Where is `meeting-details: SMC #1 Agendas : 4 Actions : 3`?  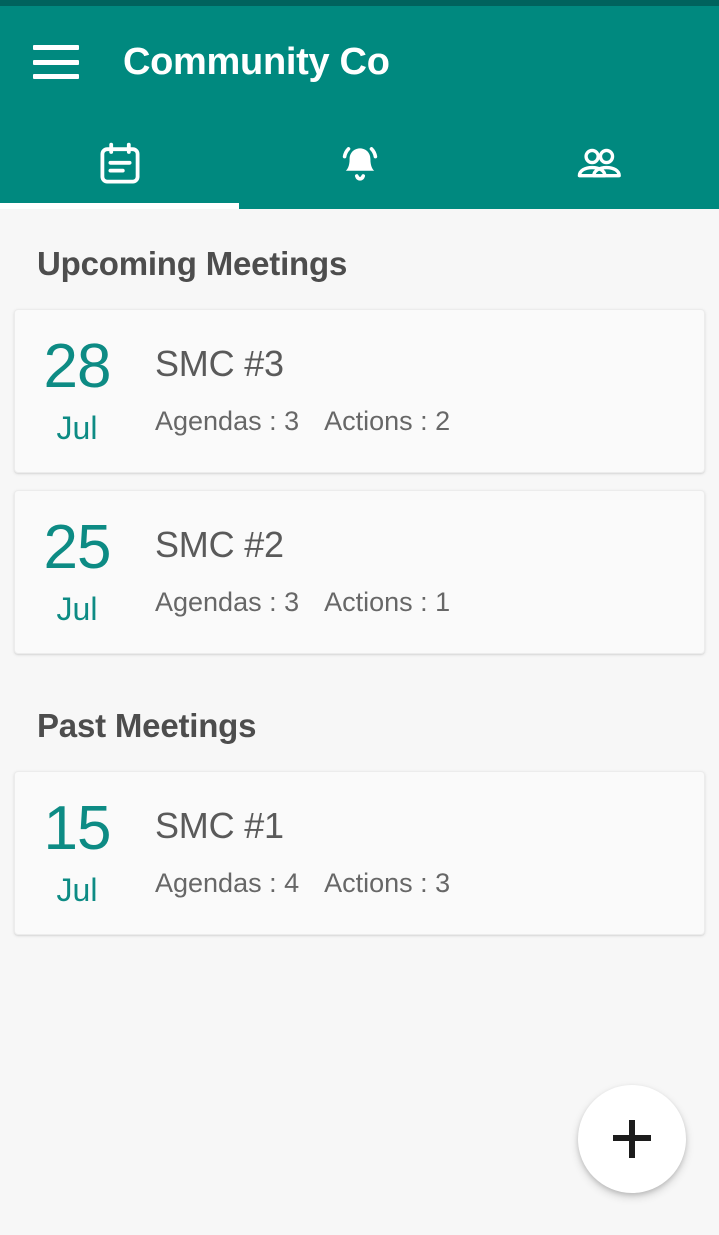
meeting-details: SMC #1 Agendas : 4 Actions : 3 is located at coordinates (418, 852).